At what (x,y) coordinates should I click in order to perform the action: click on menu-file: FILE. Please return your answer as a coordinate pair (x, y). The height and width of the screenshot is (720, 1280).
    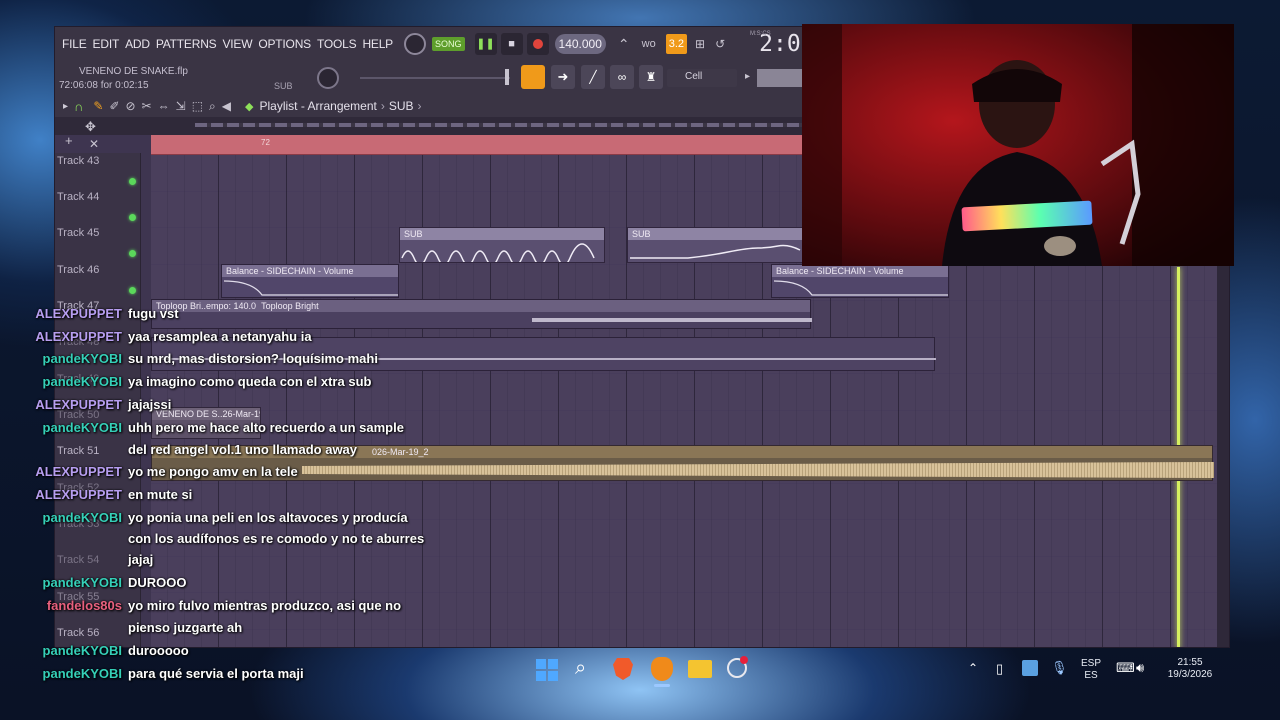
    Looking at the image, I should click on (74, 44).